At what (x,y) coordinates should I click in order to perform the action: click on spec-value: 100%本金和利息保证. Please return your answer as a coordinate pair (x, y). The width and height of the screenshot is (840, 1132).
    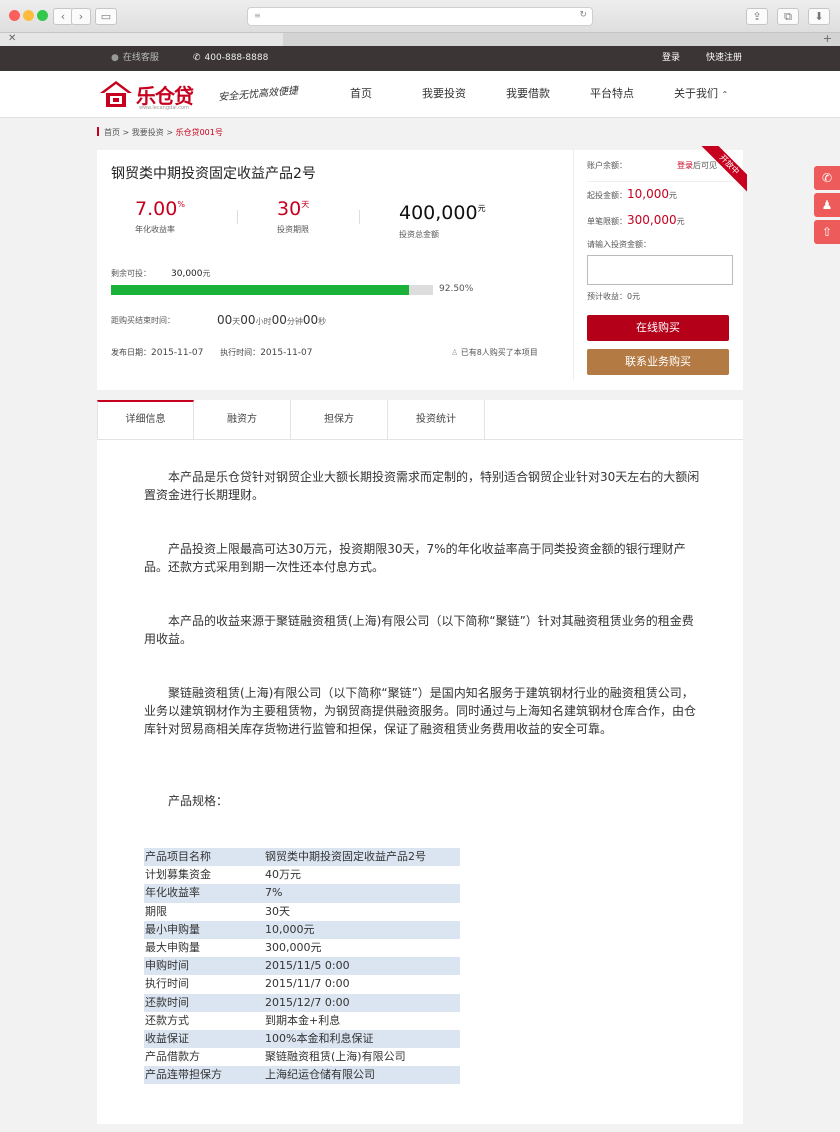
    Looking at the image, I should click on (362, 1039).